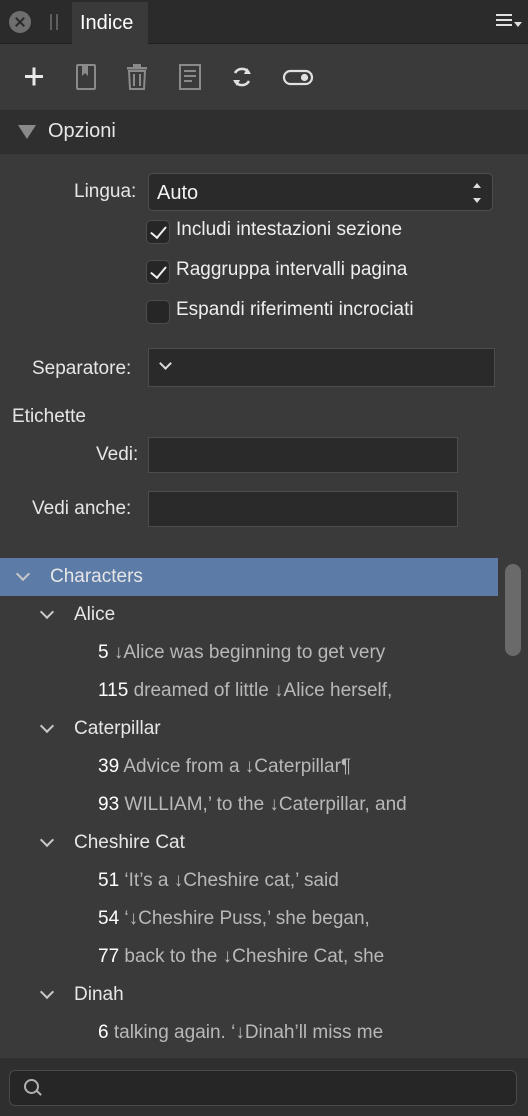 The height and width of the screenshot is (1116, 528). I want to click on tree-reference: 5 ↓Alice was beginning to get very, so click(249, 653).